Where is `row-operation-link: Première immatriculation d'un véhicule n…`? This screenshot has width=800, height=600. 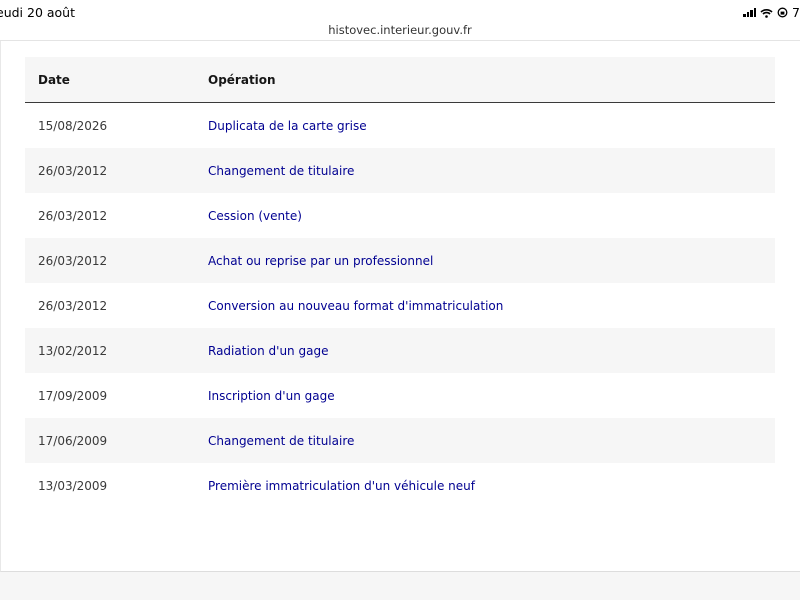 row-operation-link: Première immatriculation d'un véhicule n… is located at coordinates (484, 486).